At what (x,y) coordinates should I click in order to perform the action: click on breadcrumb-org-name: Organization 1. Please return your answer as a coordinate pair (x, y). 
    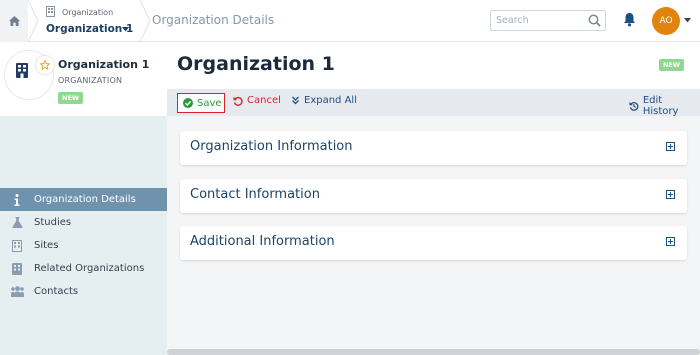
    Looking at the image, I should click on (89, 29).